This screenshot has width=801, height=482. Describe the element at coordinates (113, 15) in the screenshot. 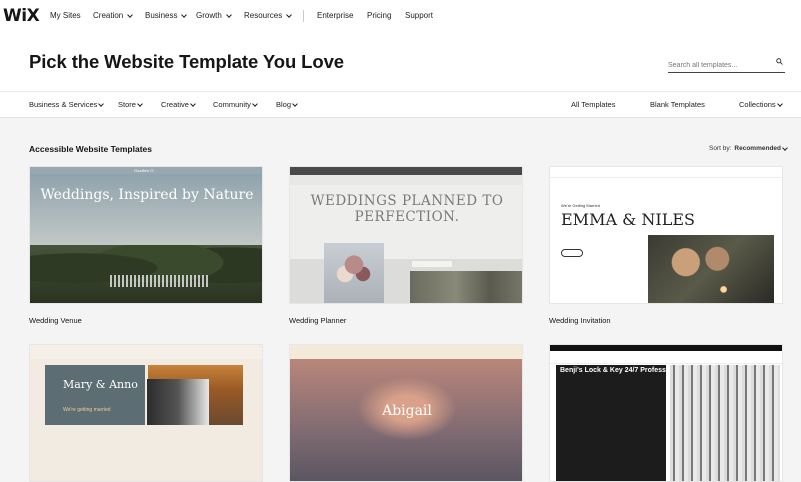

I see `nav-creation: Creation` at that location.